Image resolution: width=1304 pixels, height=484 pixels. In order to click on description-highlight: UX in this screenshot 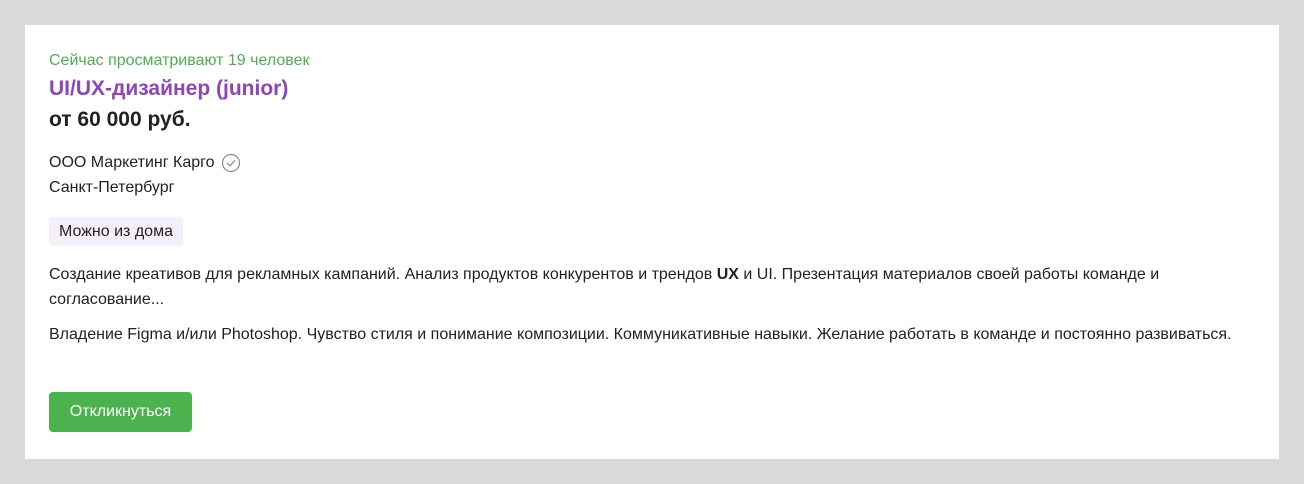, I will do `click(727, 274)`.